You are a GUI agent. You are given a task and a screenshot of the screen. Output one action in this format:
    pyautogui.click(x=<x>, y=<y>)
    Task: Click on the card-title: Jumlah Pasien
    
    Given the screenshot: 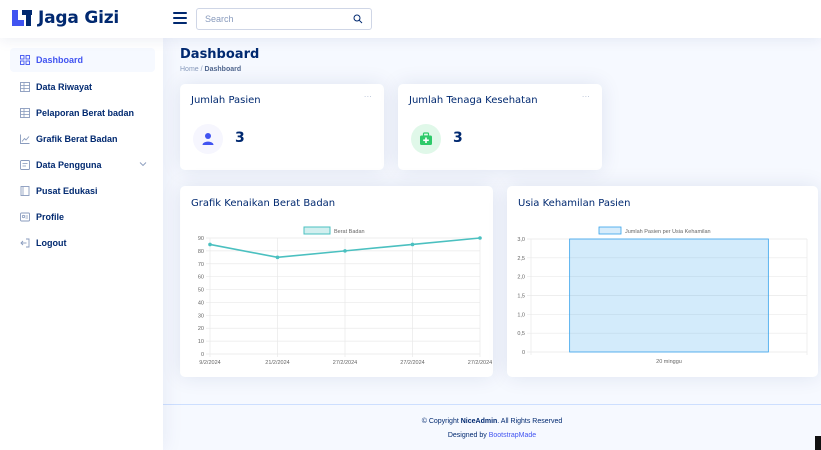 What is the action you would take?
    pyautogui.click(x=226, y=100)
    